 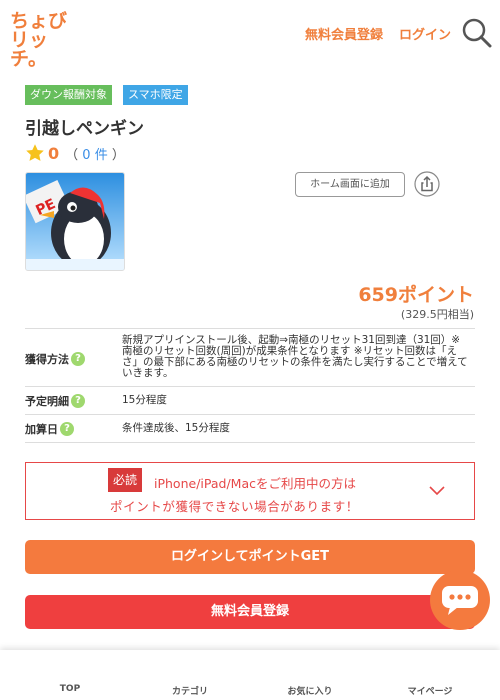 I want to click on chat-button, so click(x=460, y=600).